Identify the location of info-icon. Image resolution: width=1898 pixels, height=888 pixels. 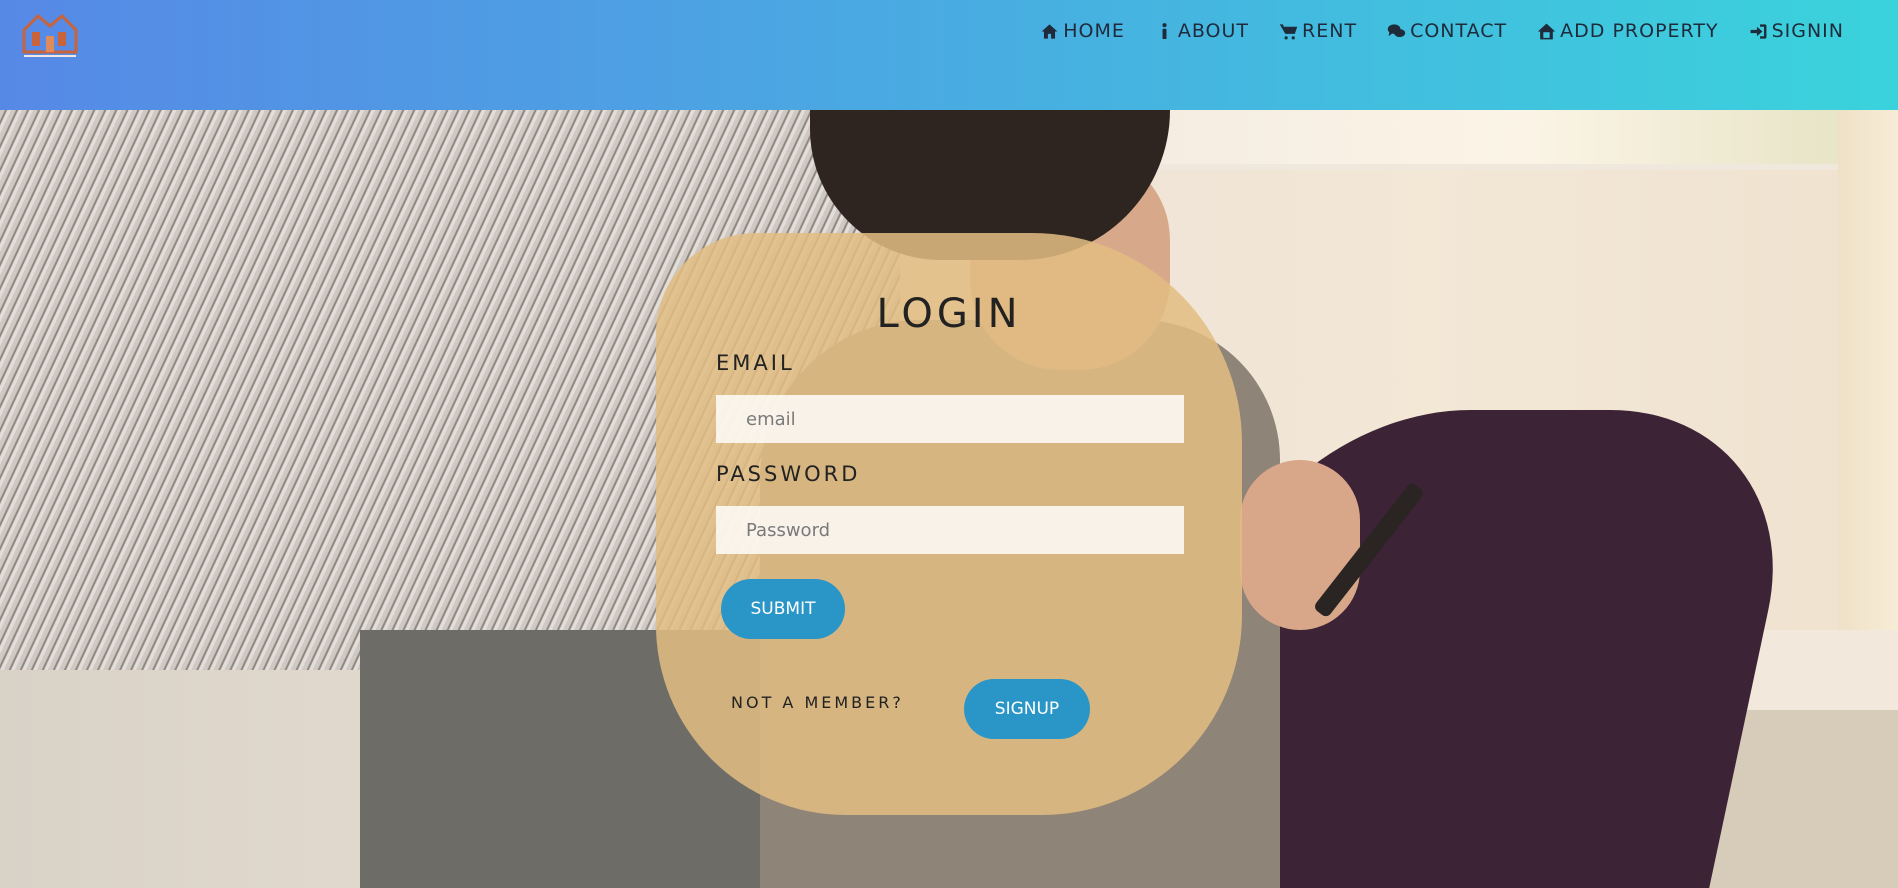
(1164, 30).